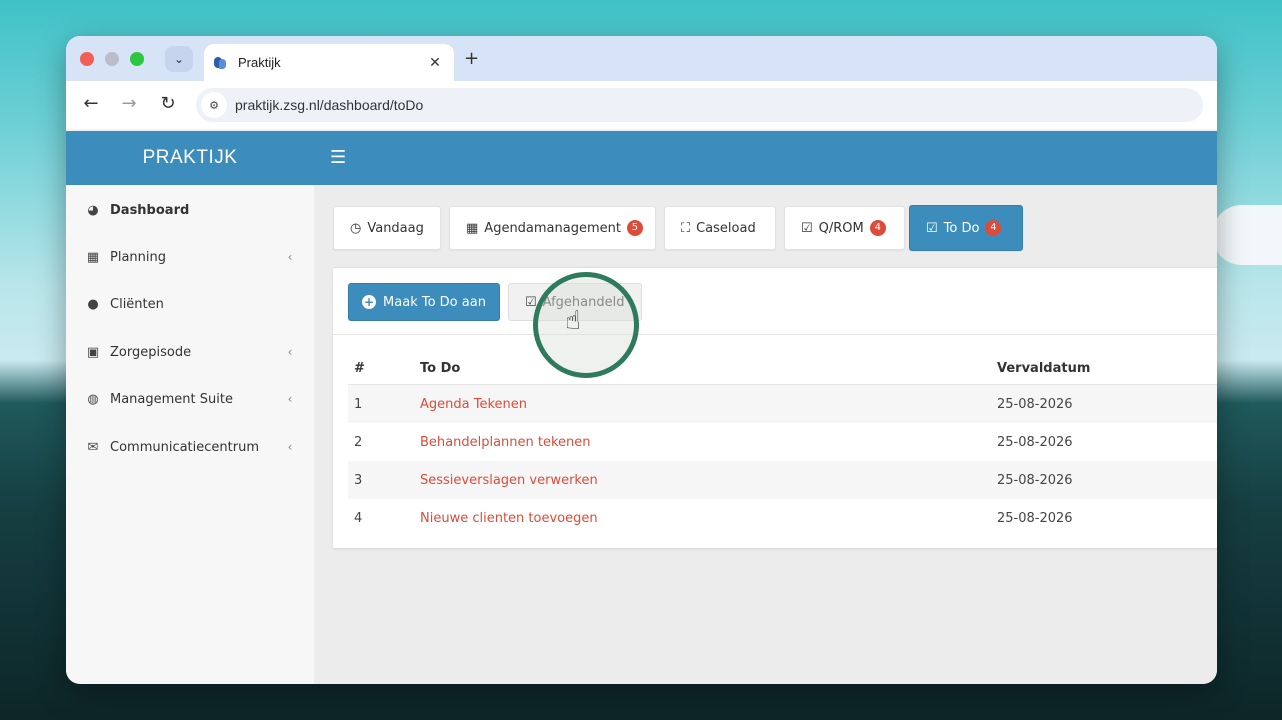 Image resolution: width=1282 pixels, height=720 pixels. What do you see at coordinates (184, 447) in the screenshot?
I see `sidebar-item-label: Communicatiecentrum` at bounding box center [184, 447].